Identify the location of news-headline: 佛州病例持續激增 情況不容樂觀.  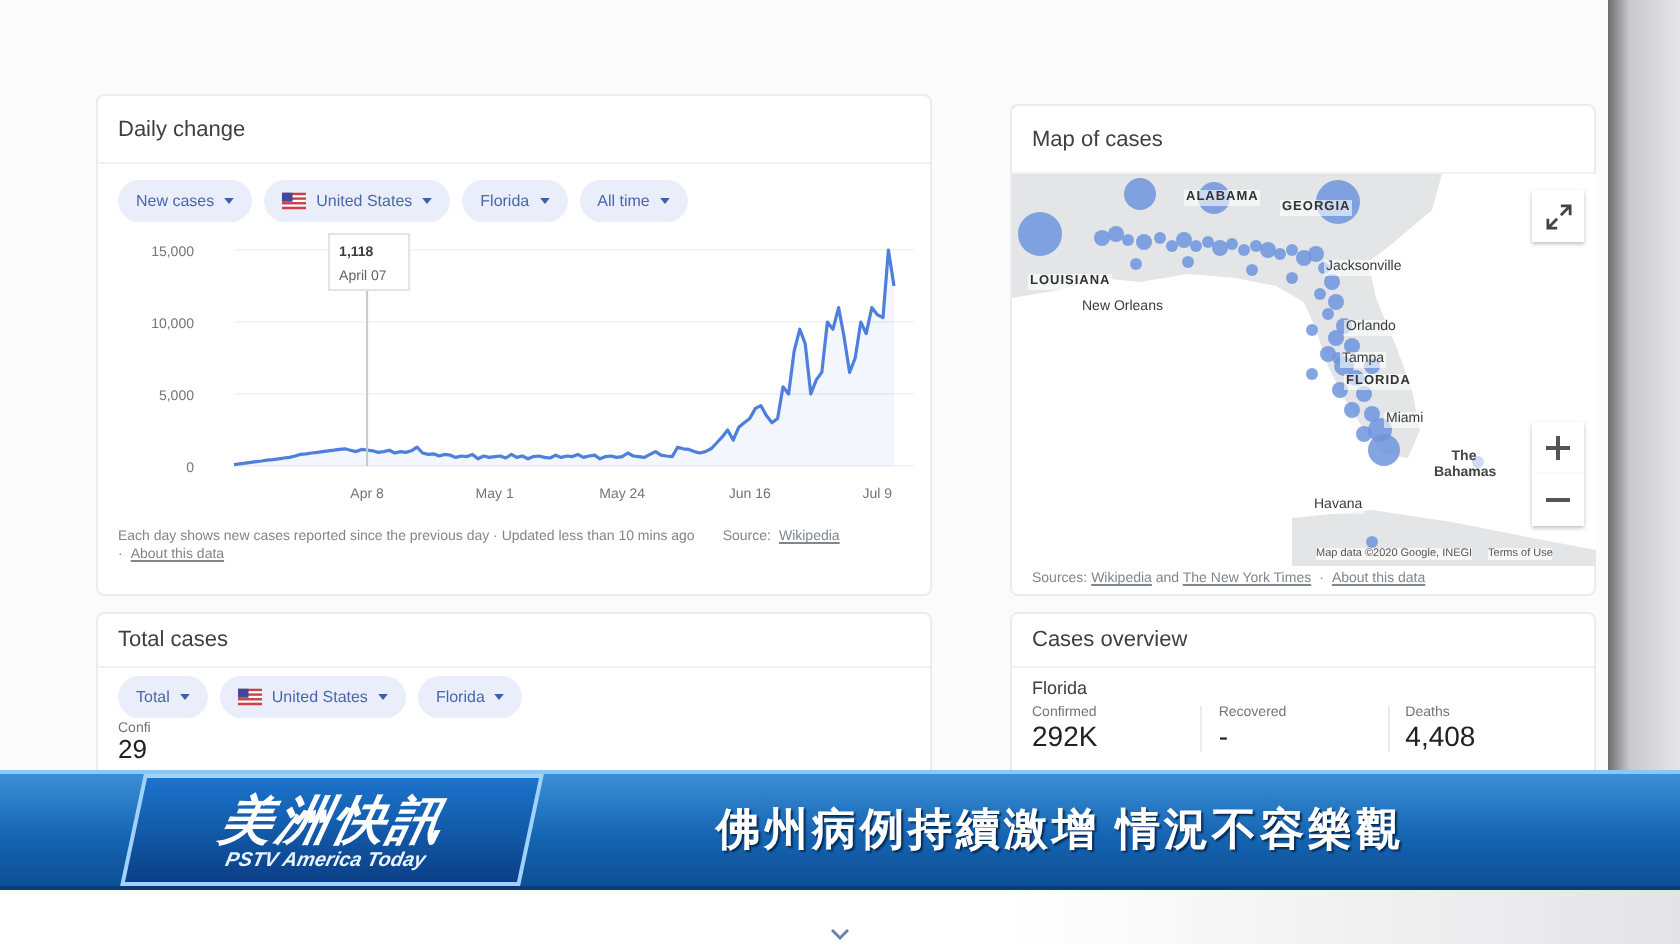
(1060, 830).